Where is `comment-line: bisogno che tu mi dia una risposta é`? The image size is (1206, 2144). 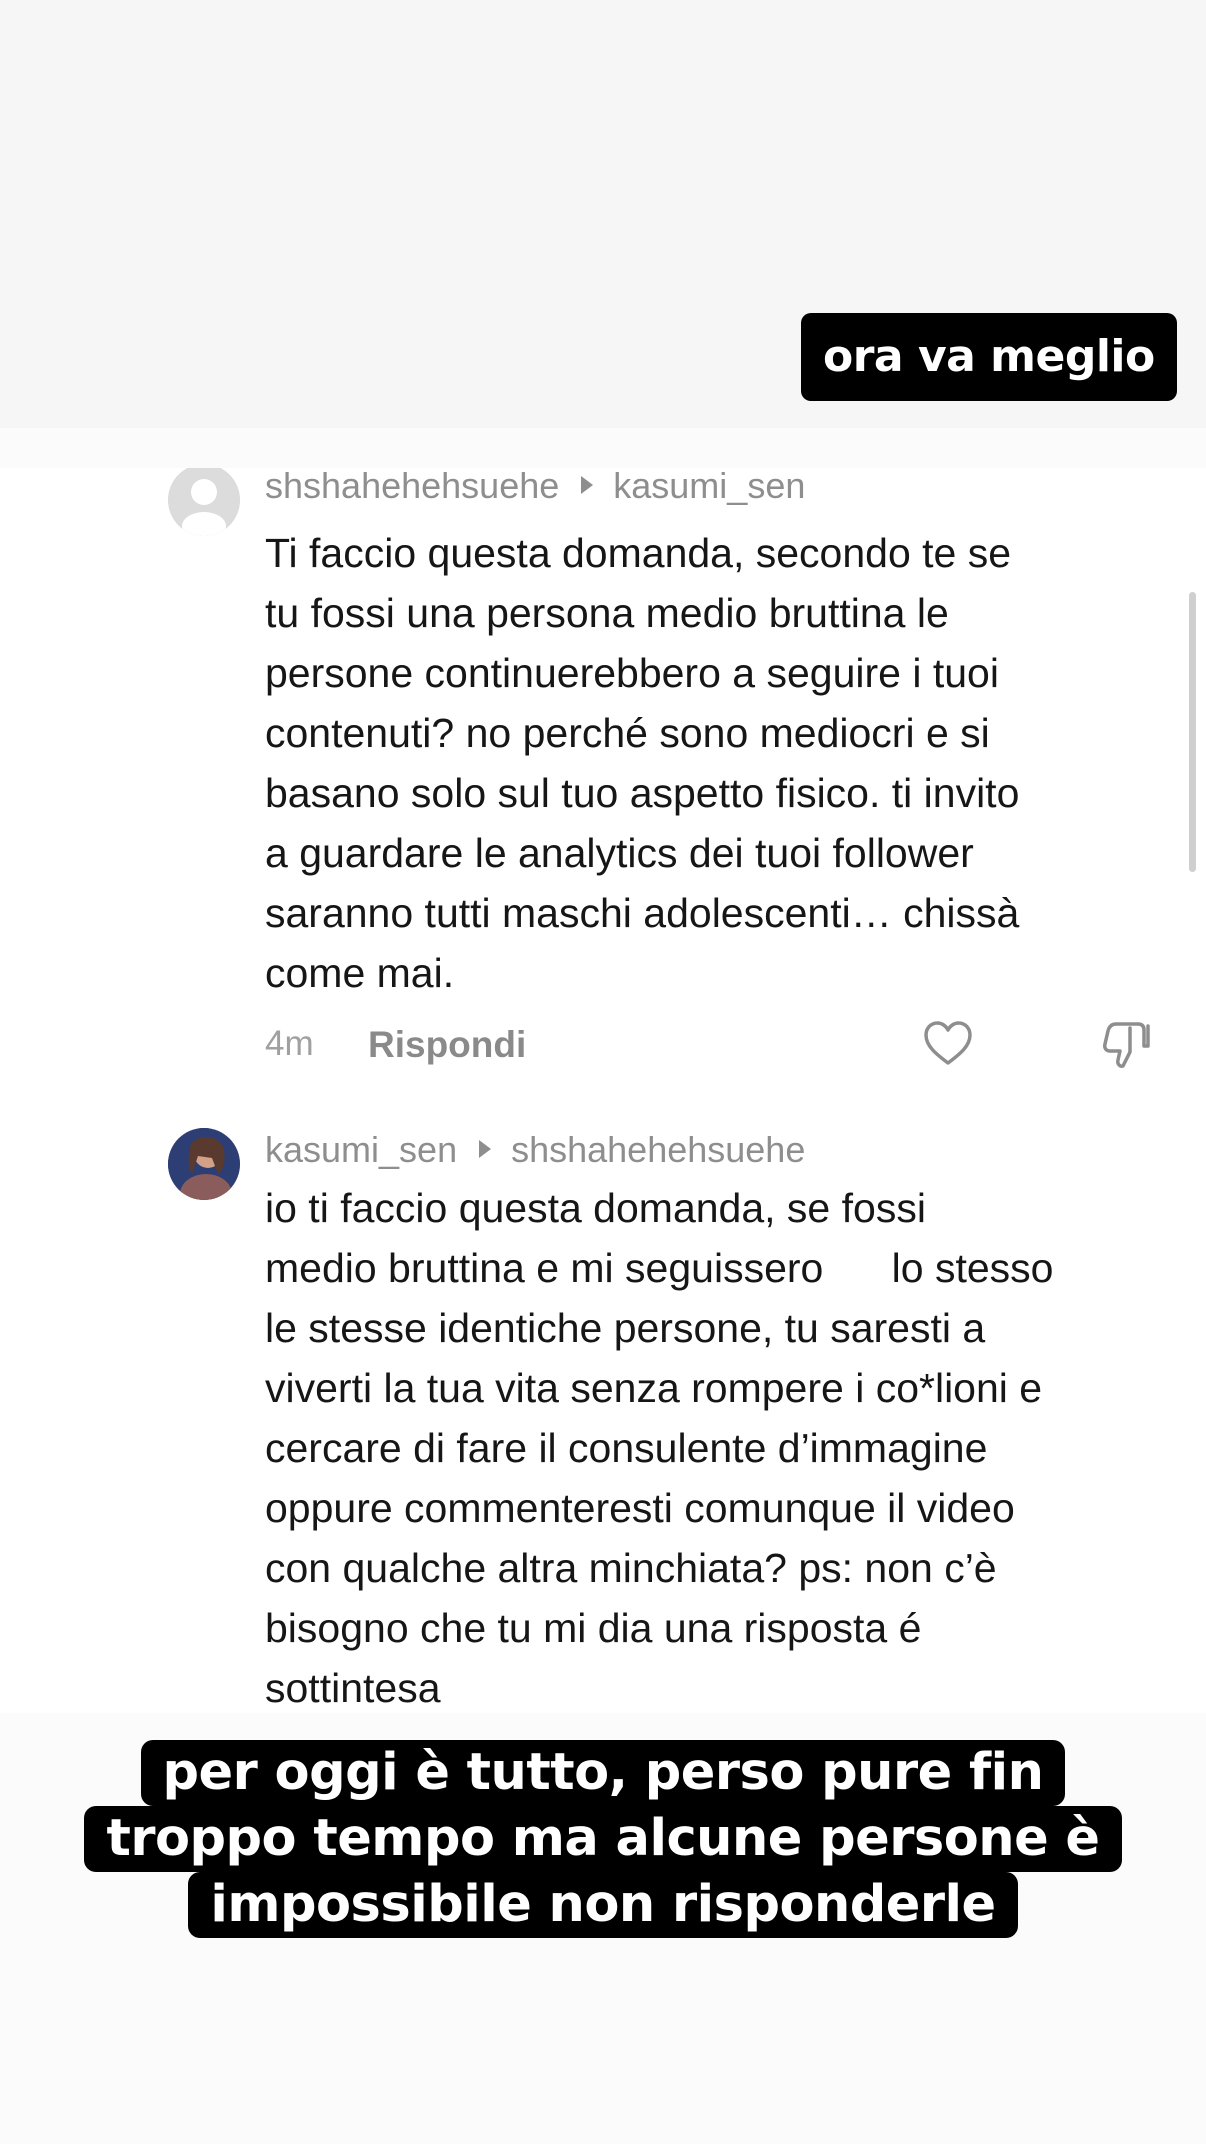
comment-line: bisogno che tu mi dia una risposta é is located at coordinates (593, 1628).